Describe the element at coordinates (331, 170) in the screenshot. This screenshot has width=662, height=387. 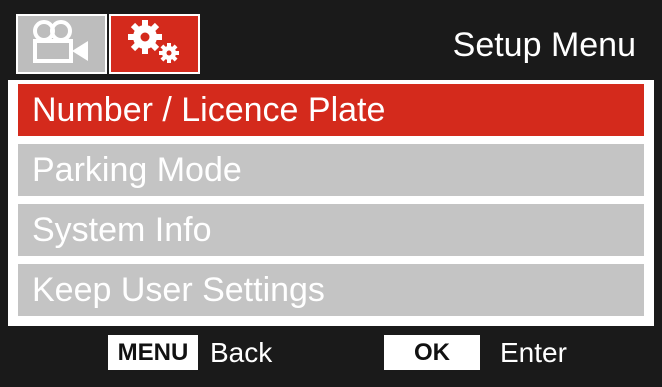
I see `menu-item-parking-mode: Parking Mode` at that location.